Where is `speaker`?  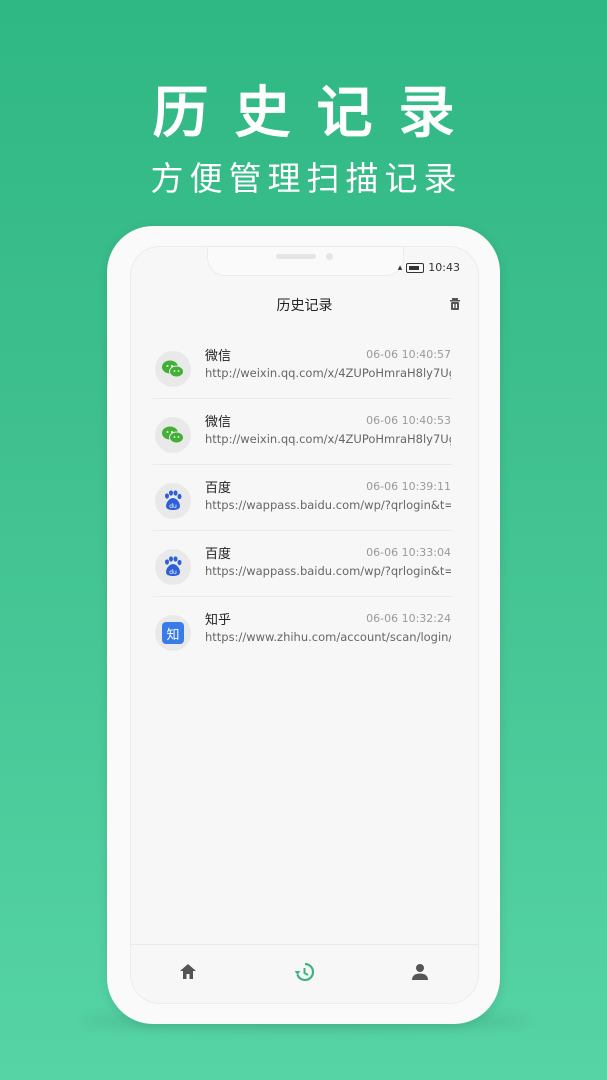 speaker is located at coordinates (296, 256).